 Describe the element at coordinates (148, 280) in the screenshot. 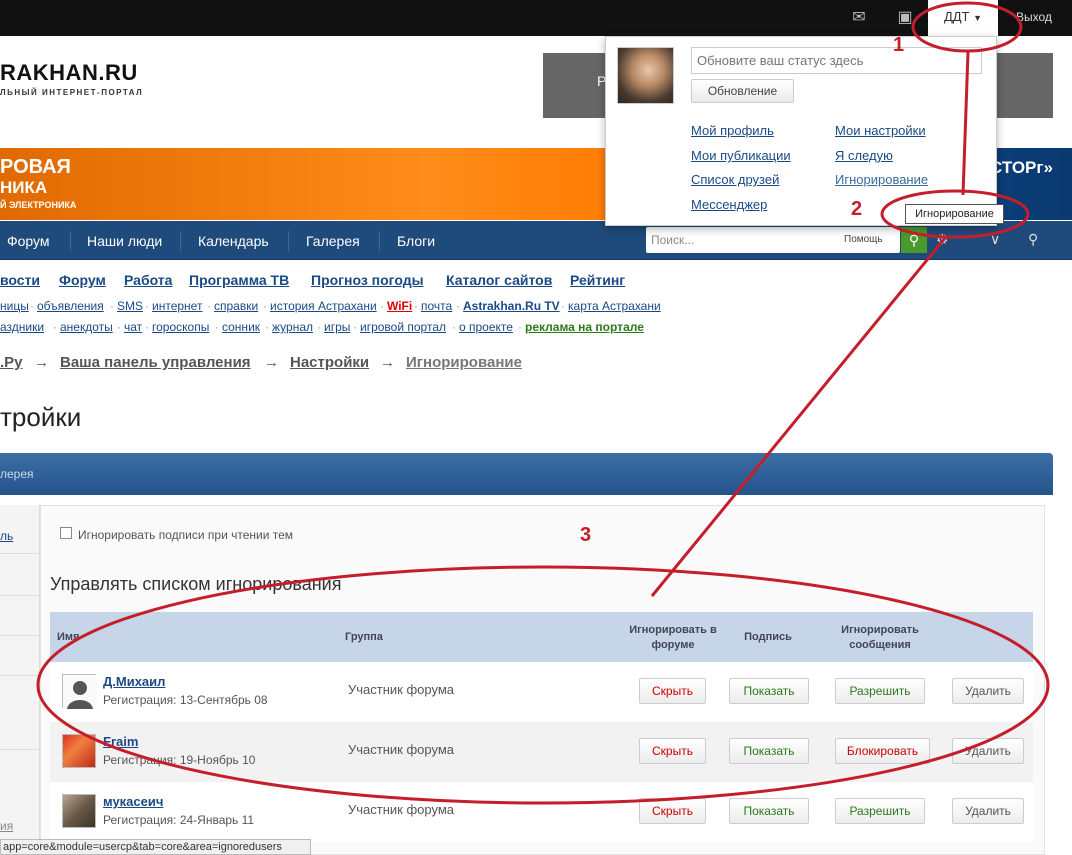

I see `main-link: Работа` at that location.